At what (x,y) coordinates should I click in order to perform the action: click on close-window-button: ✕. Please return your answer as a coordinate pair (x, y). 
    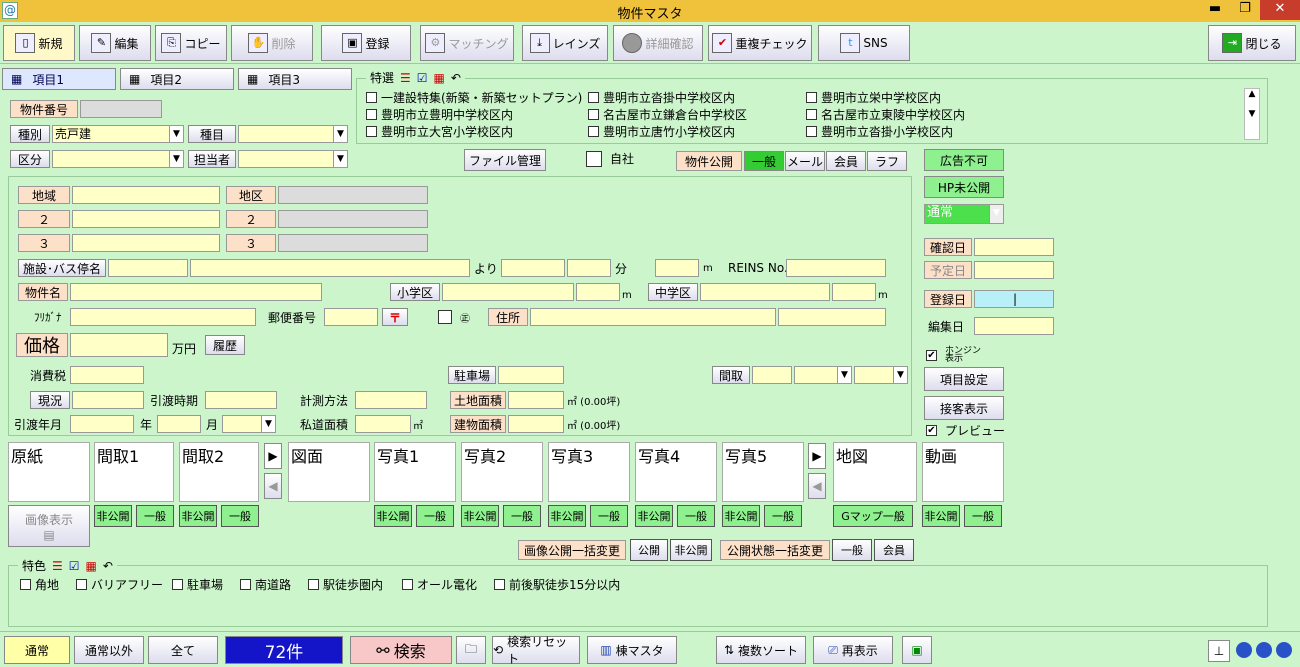
    Looking at the image, I should click on (1280, 10).